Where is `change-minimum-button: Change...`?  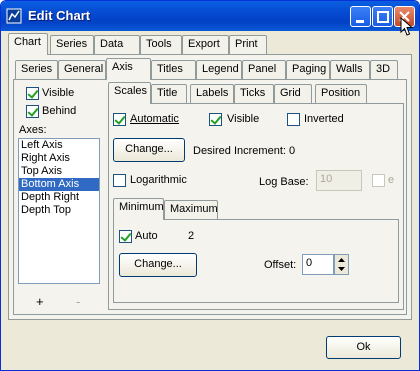
change-minimum-button: Change... is located at coordinates (158, 265).